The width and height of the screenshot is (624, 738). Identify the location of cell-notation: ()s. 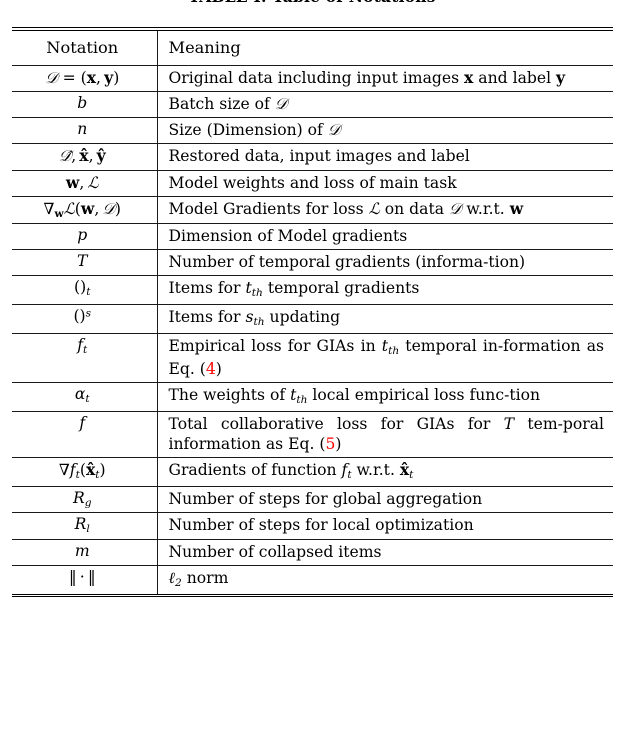
(85, 319).